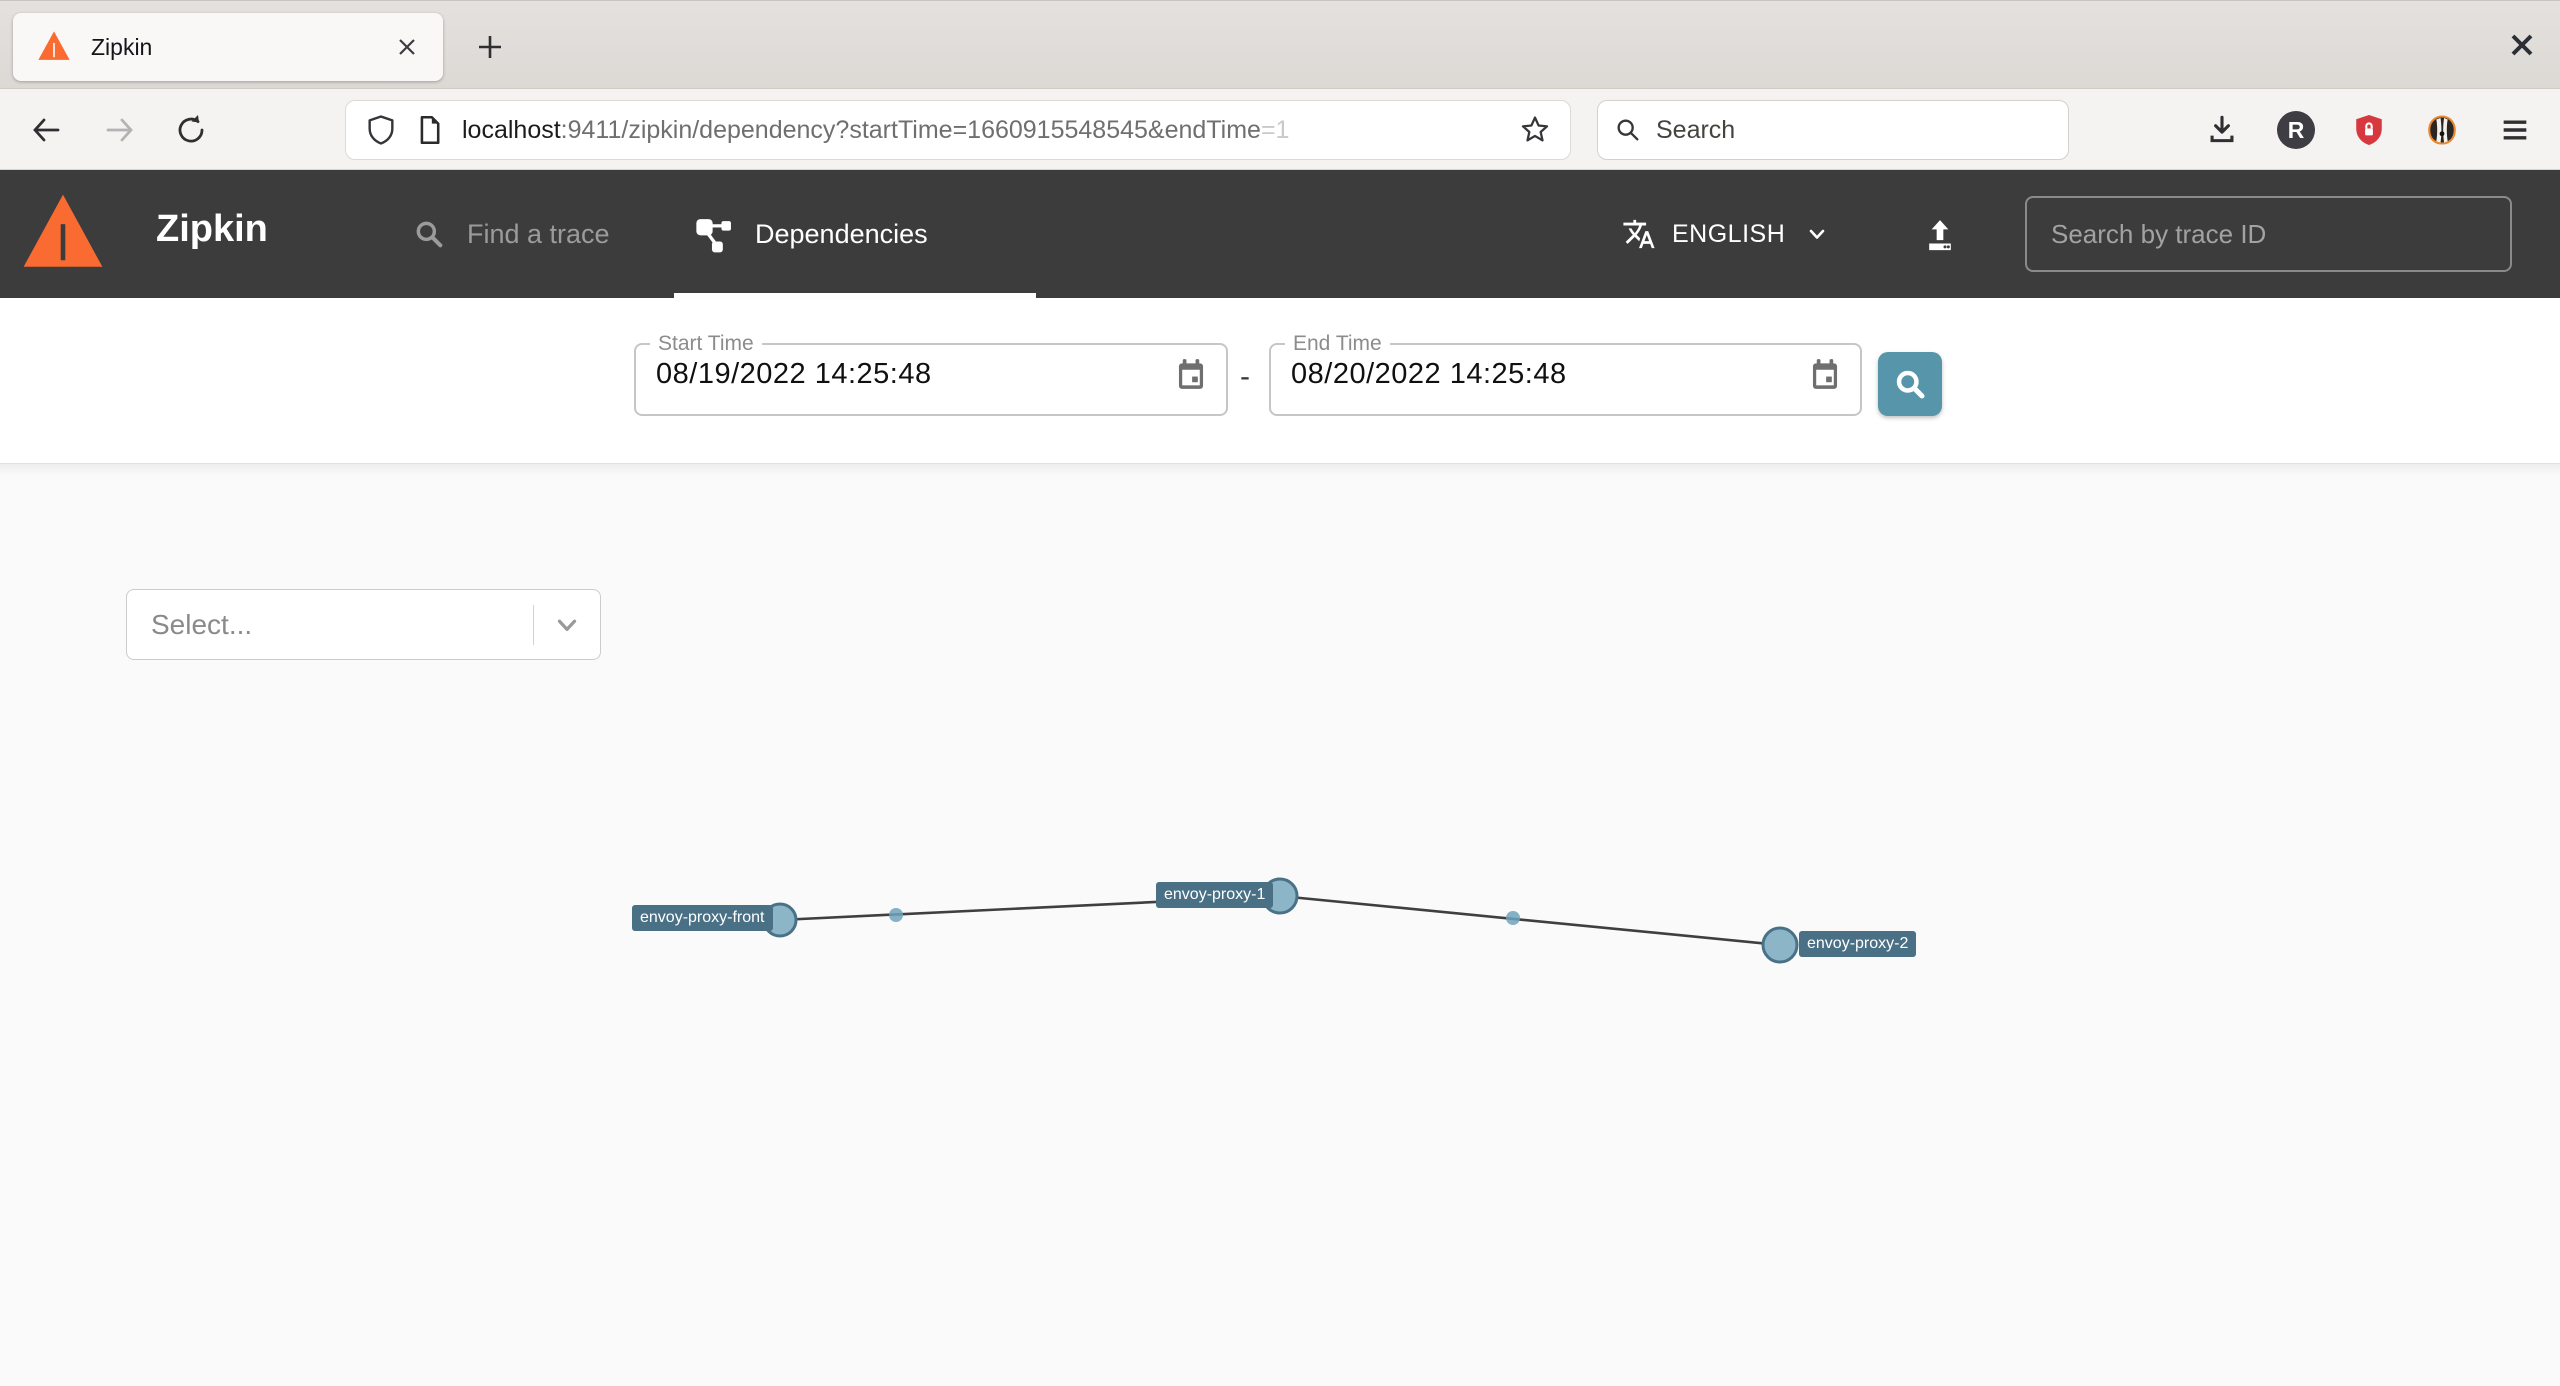  What do you see at coordinates (1215, 895) in the screenshot?
I see `graph-node-label: envoy-proxy-1` at bounding box center [1215, 895].